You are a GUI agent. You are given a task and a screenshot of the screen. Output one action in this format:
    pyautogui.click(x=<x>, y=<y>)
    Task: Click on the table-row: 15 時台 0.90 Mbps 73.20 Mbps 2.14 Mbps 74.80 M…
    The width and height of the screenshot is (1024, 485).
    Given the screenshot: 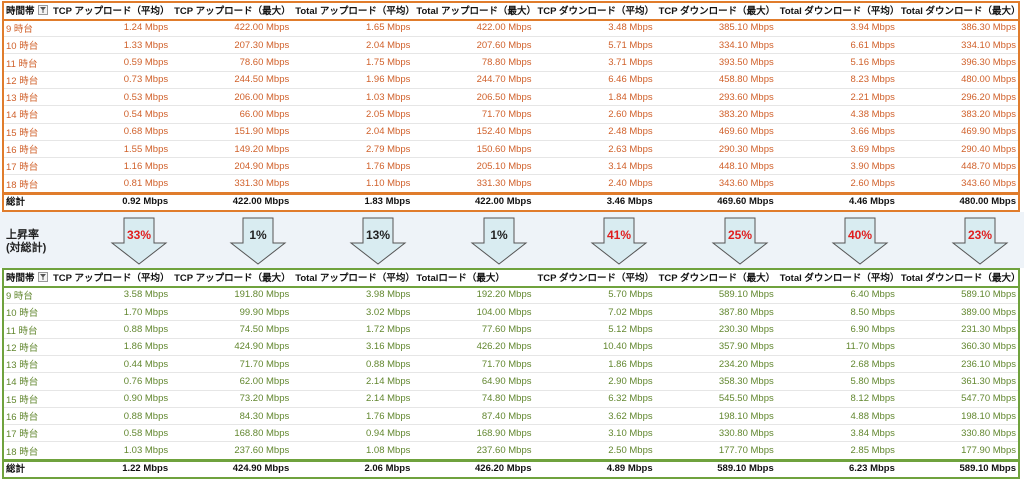 What is the action you would take?
    pyautogui.click(x=511, y=399)
    